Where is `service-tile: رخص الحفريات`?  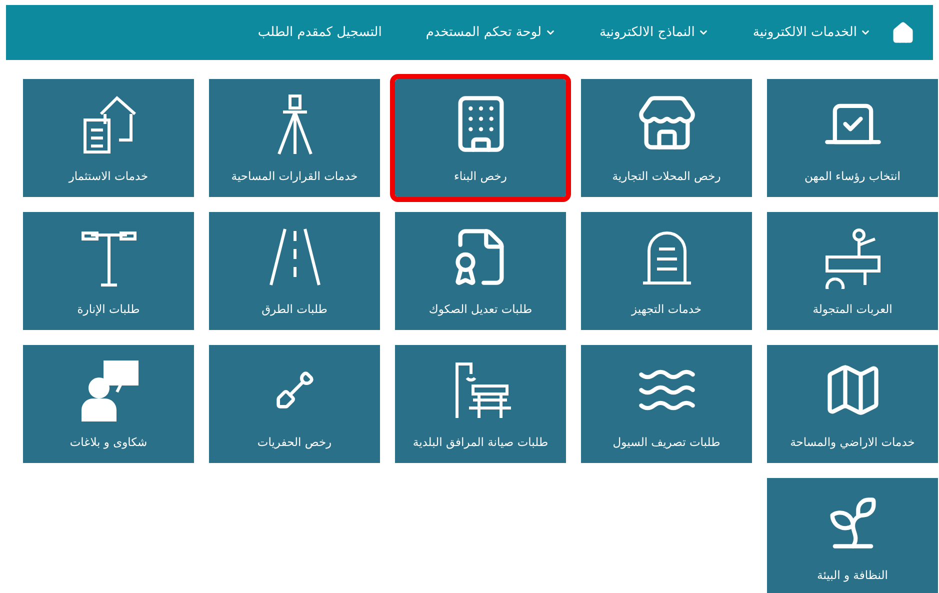 service-tile: رخص الحفريات is located at coordinates (294, 404).